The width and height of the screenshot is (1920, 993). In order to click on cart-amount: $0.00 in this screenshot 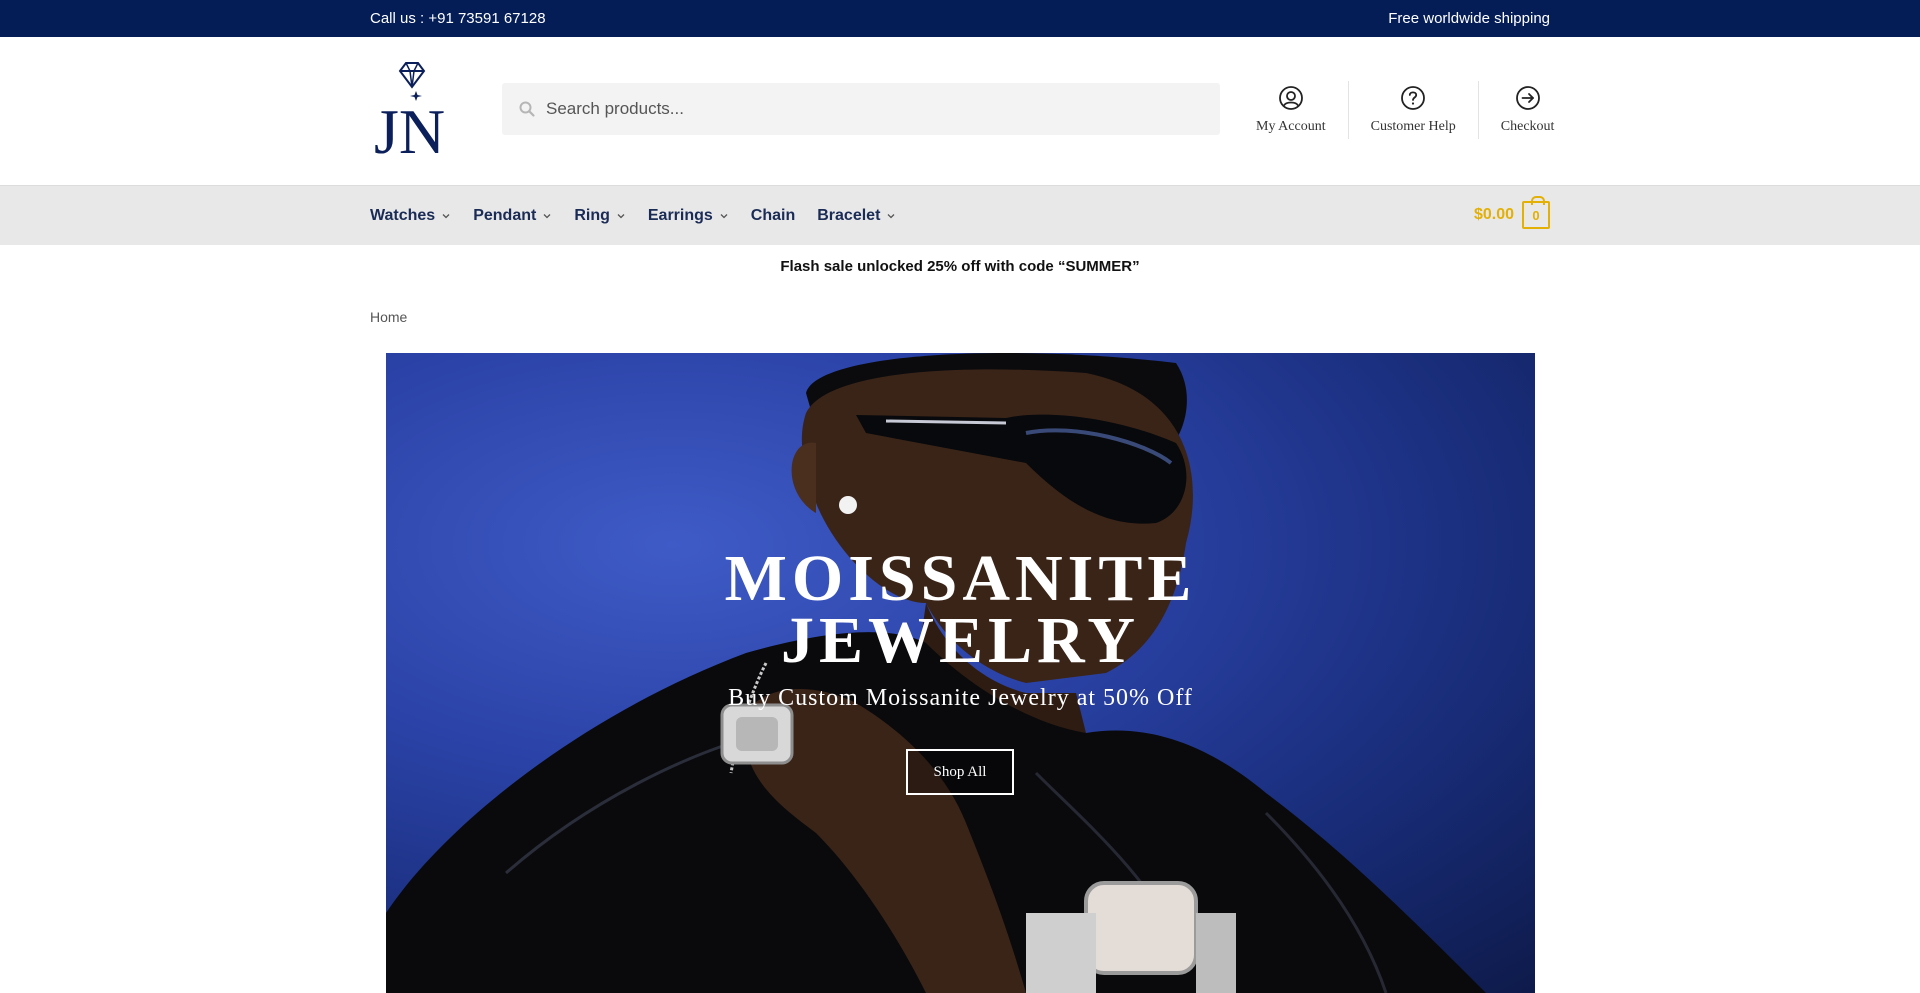, I will do `click(1493, 214)`.